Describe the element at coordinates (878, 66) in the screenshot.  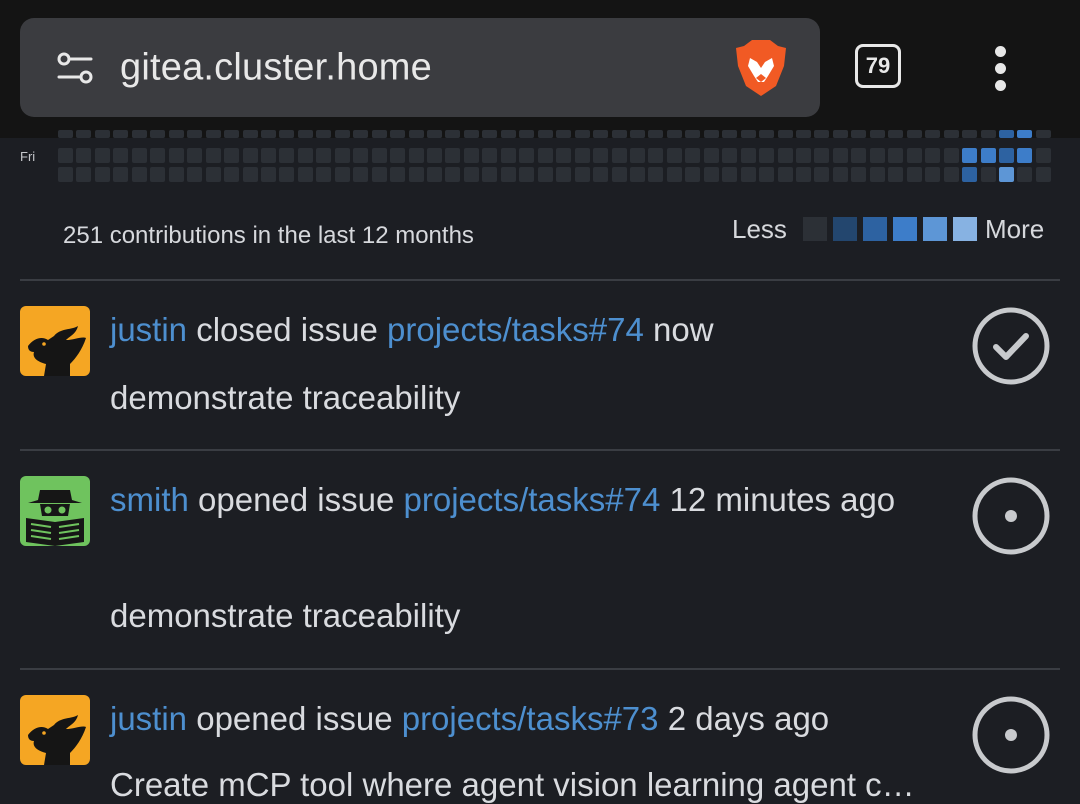
I see `tab-switcher-button: 79` at that location.